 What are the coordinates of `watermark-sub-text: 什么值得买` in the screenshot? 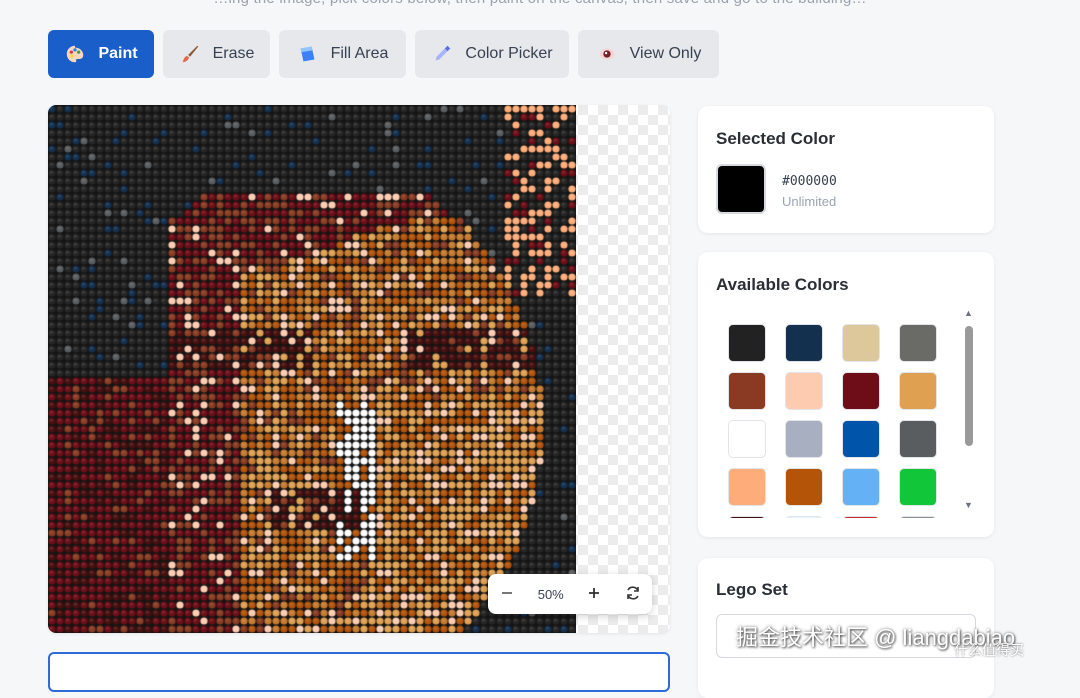 It's located at (989, 650).